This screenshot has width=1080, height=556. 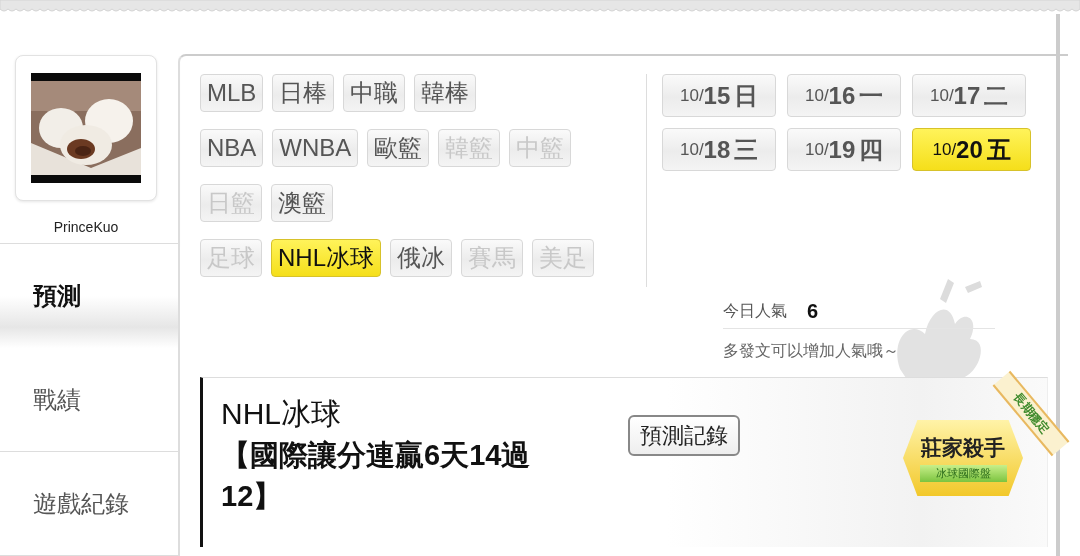 I want to click on sport-tab: MLB, so click(x=232, y=93).